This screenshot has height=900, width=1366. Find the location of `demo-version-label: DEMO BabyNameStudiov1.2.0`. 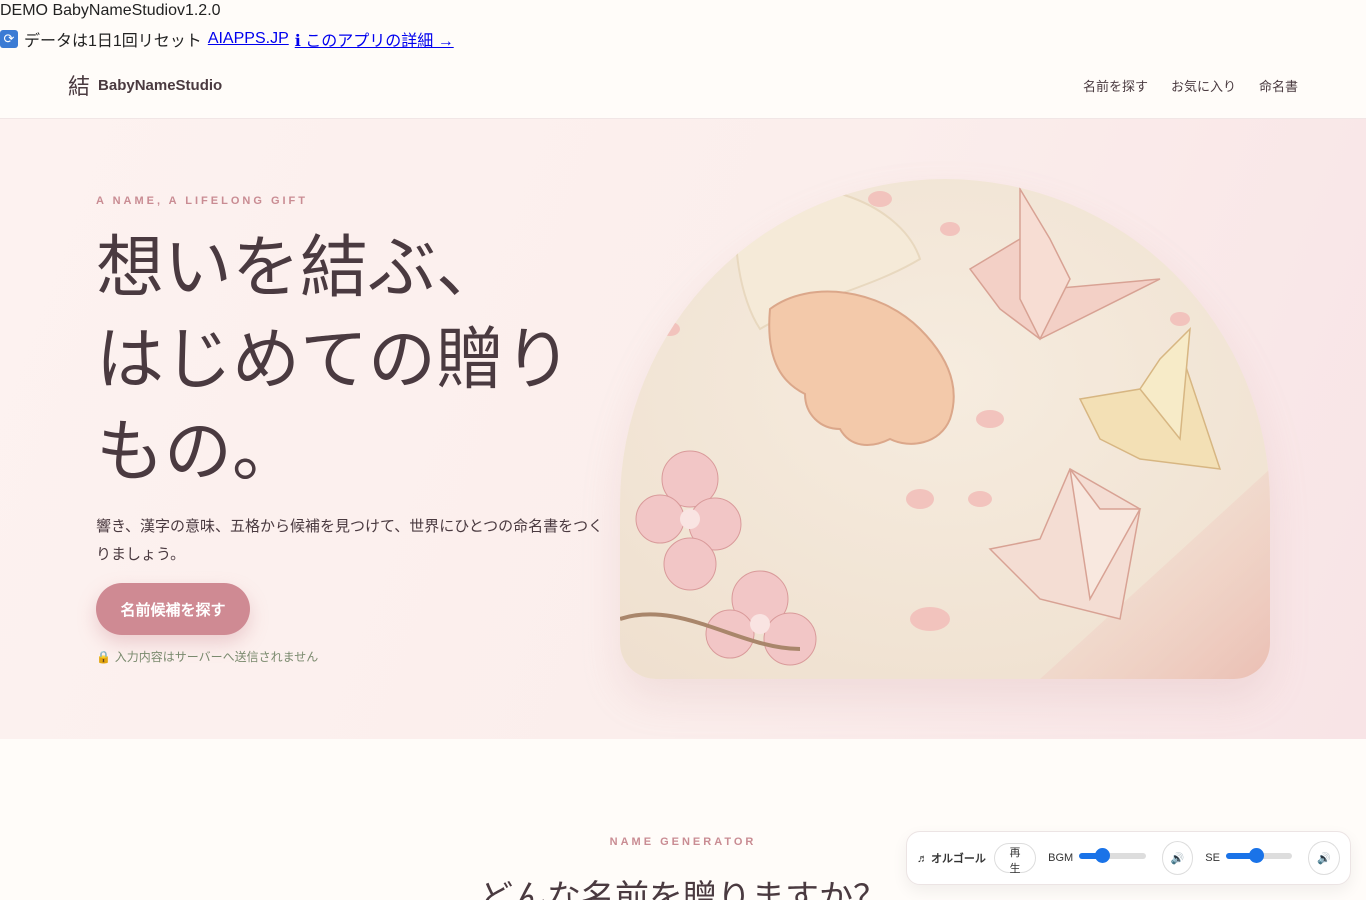

demo-version-label: DEMO BabyNameStudiov1.2.0 is located at coordinates (110, 10).